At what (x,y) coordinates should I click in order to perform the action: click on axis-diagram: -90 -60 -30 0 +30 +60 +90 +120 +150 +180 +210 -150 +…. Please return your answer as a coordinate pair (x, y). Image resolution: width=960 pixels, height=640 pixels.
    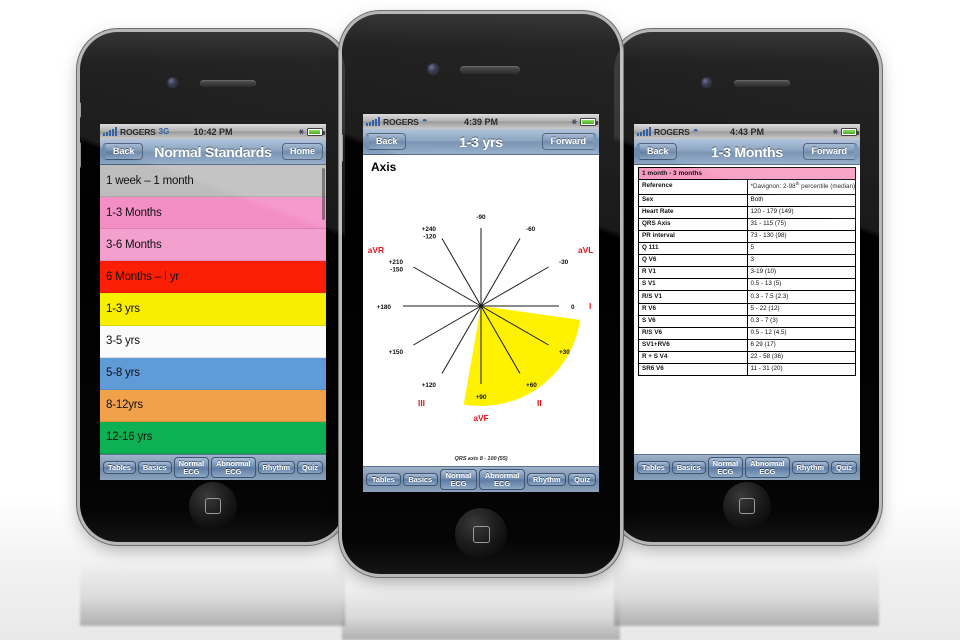
    Looking at the image, I should click on (481, 319).